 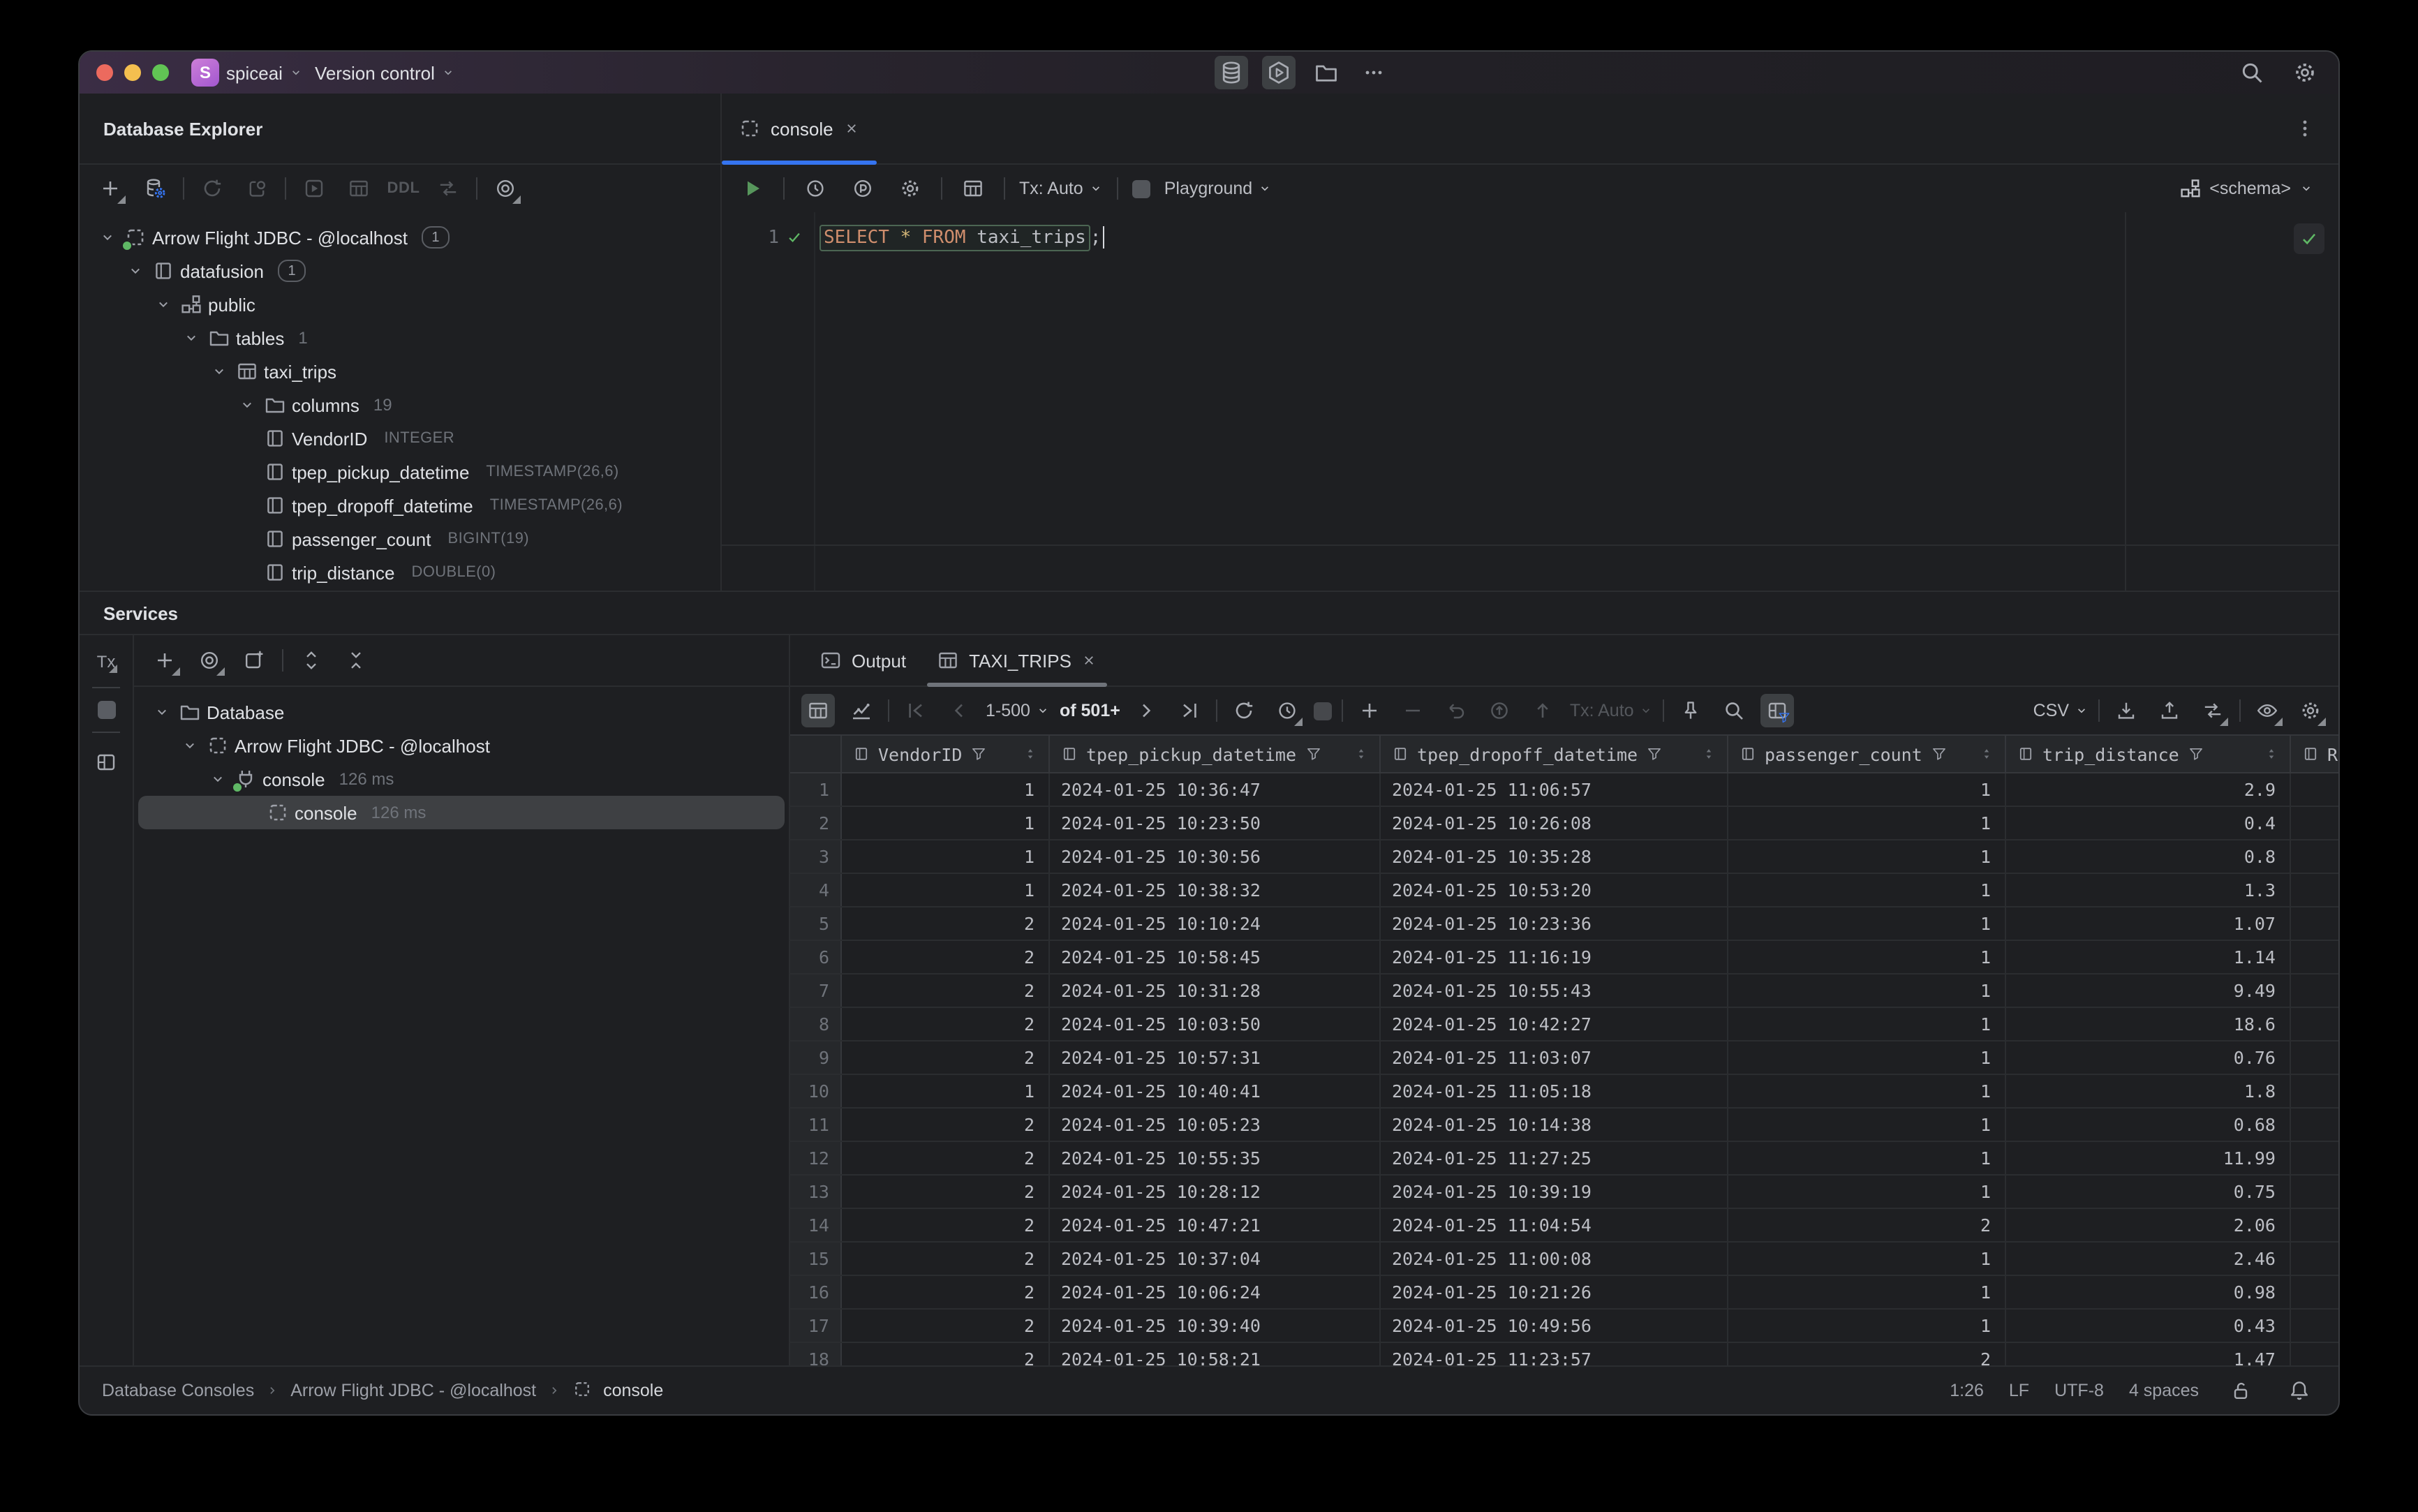 I want to click on table-cell: 1.14, so click(x=2148, y=957).